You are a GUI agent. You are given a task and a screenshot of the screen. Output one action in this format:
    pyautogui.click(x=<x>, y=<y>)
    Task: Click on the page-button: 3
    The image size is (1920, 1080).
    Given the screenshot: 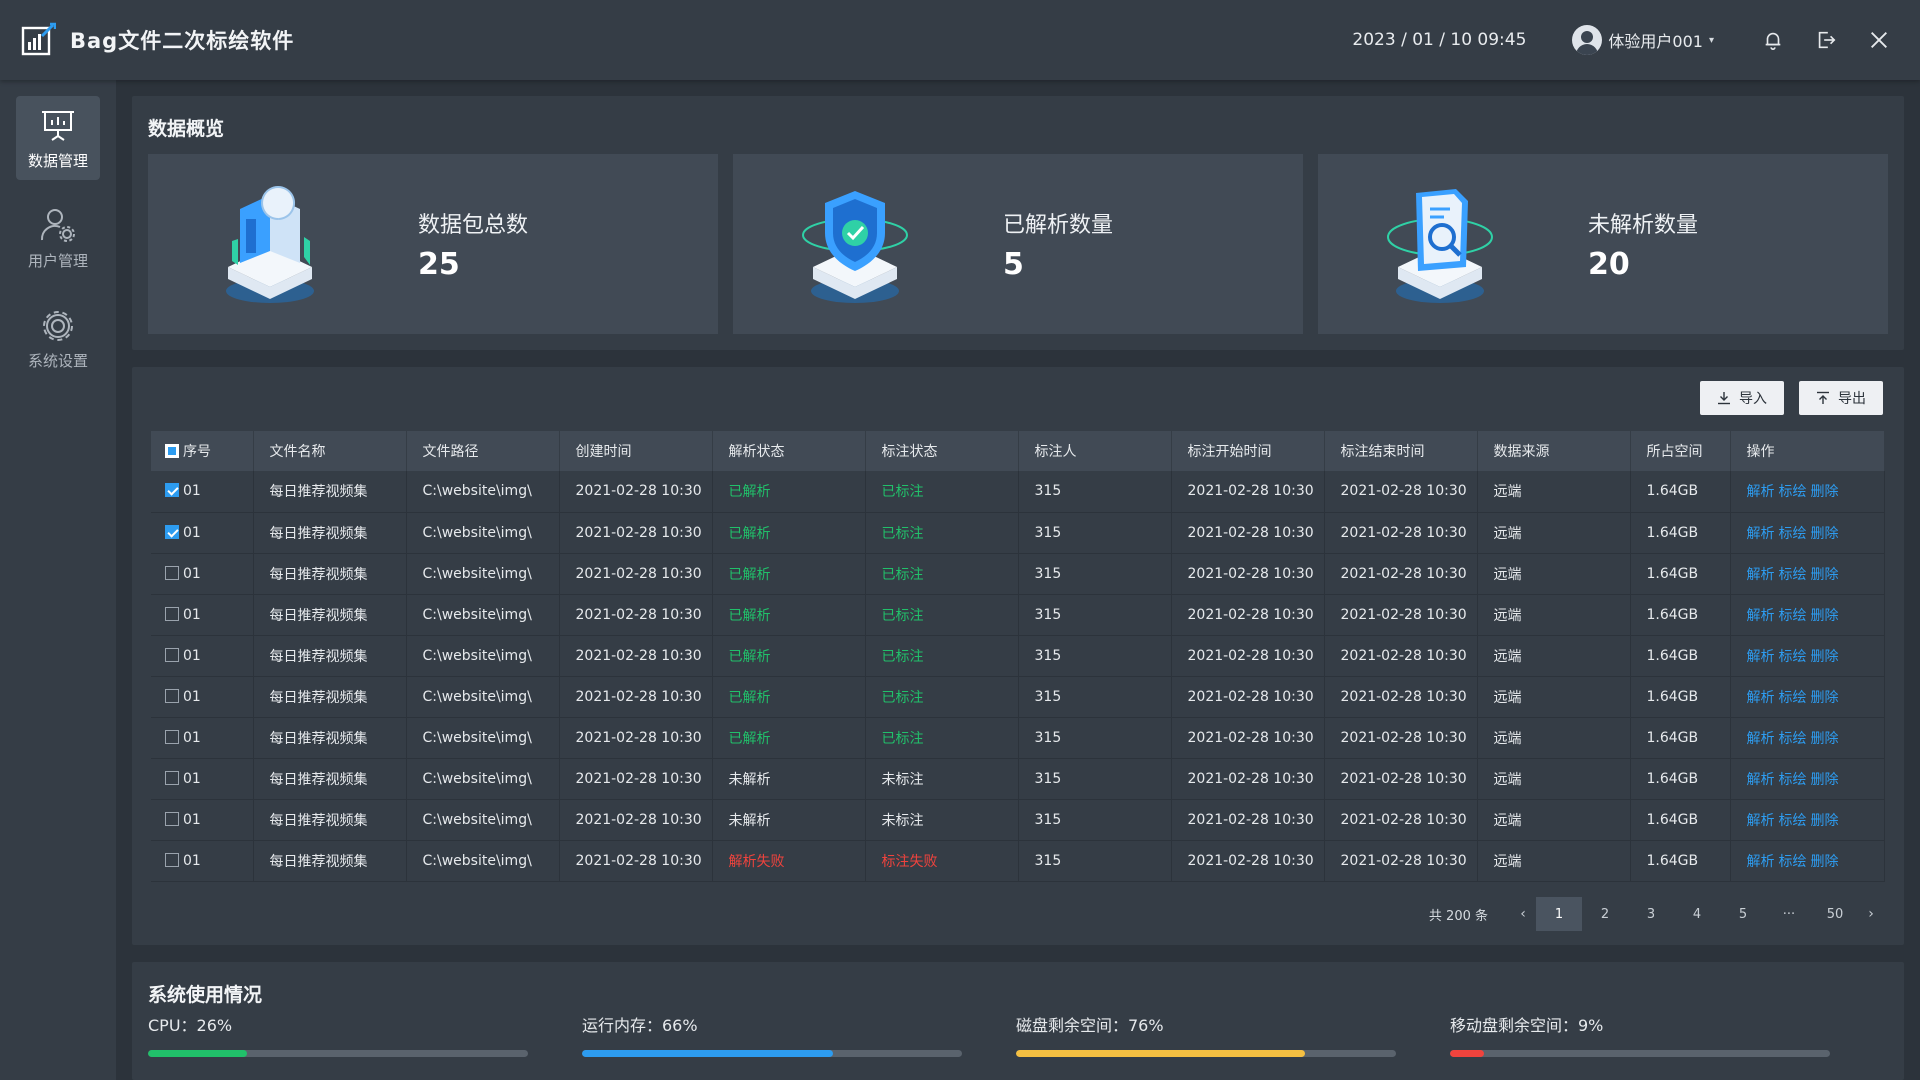 What is the action you would take?
    pyautogui.click(x=1651, y=914)
    